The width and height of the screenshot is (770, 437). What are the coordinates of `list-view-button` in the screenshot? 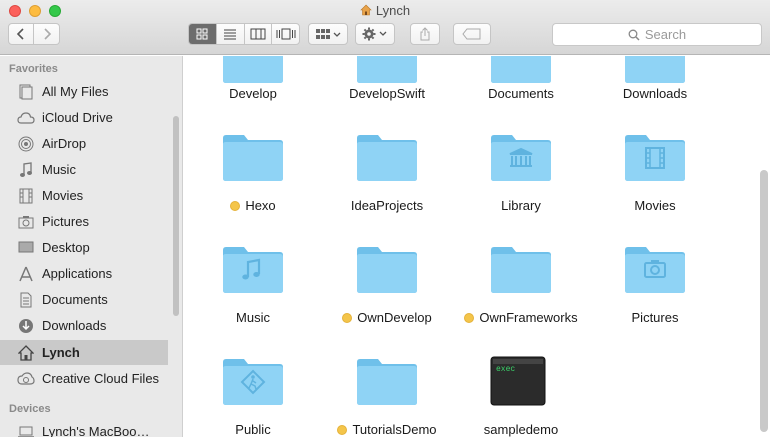 It's located at (231, 34).